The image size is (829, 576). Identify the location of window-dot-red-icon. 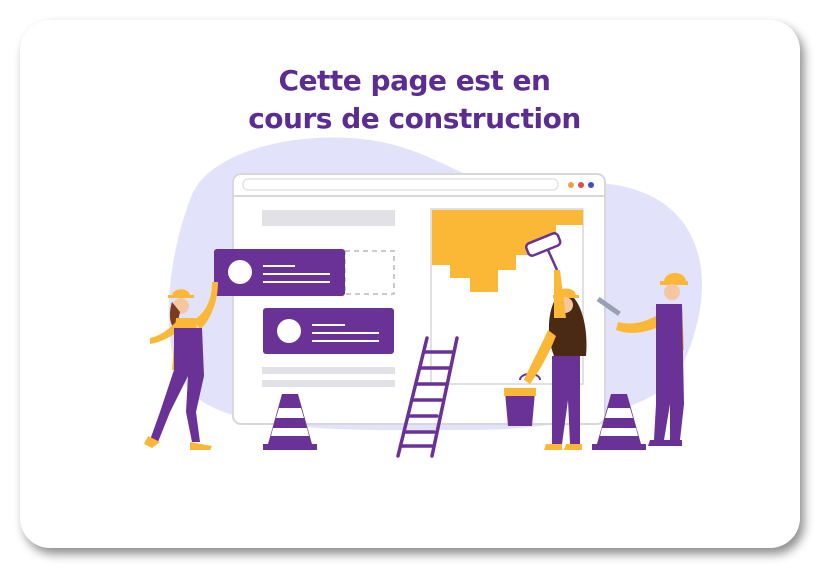
(581, 185).